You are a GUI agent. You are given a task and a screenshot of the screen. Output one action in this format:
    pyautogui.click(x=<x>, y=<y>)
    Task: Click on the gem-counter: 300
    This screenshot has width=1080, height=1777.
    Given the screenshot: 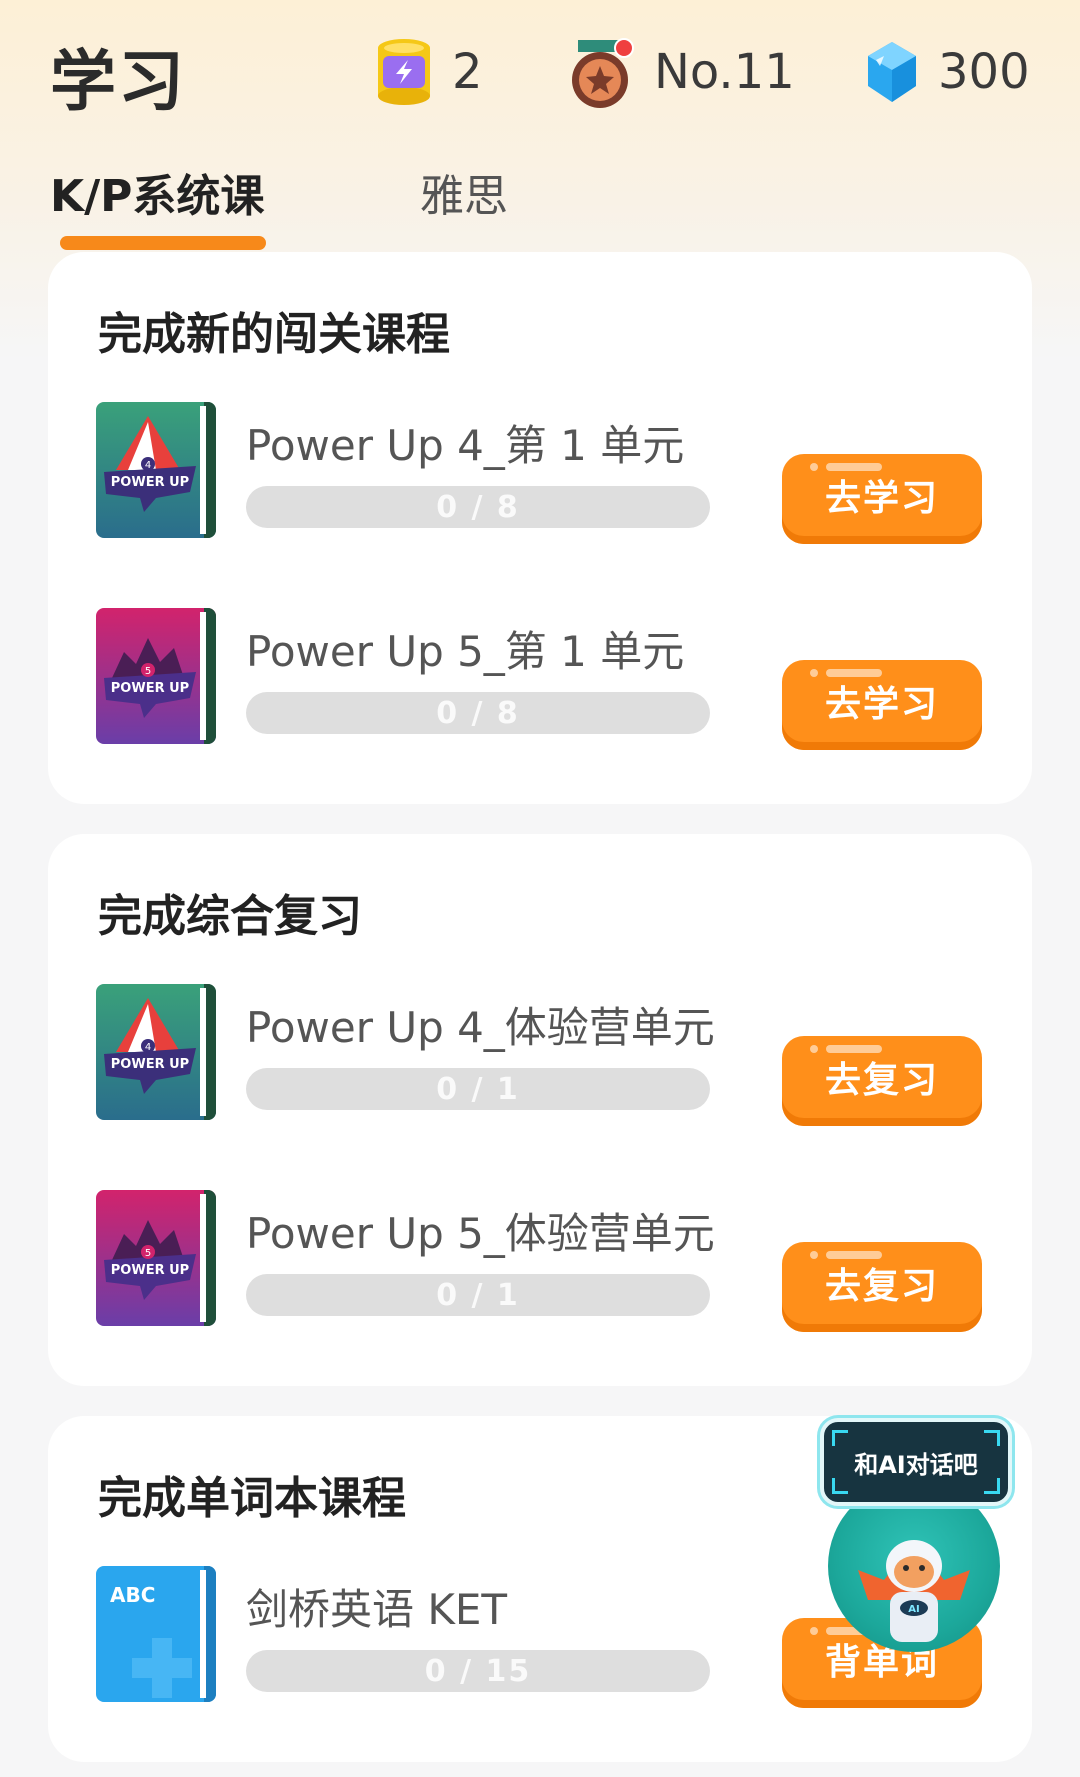 What is the action you would take?
    pyautogui.click(x=947, y=72)
    